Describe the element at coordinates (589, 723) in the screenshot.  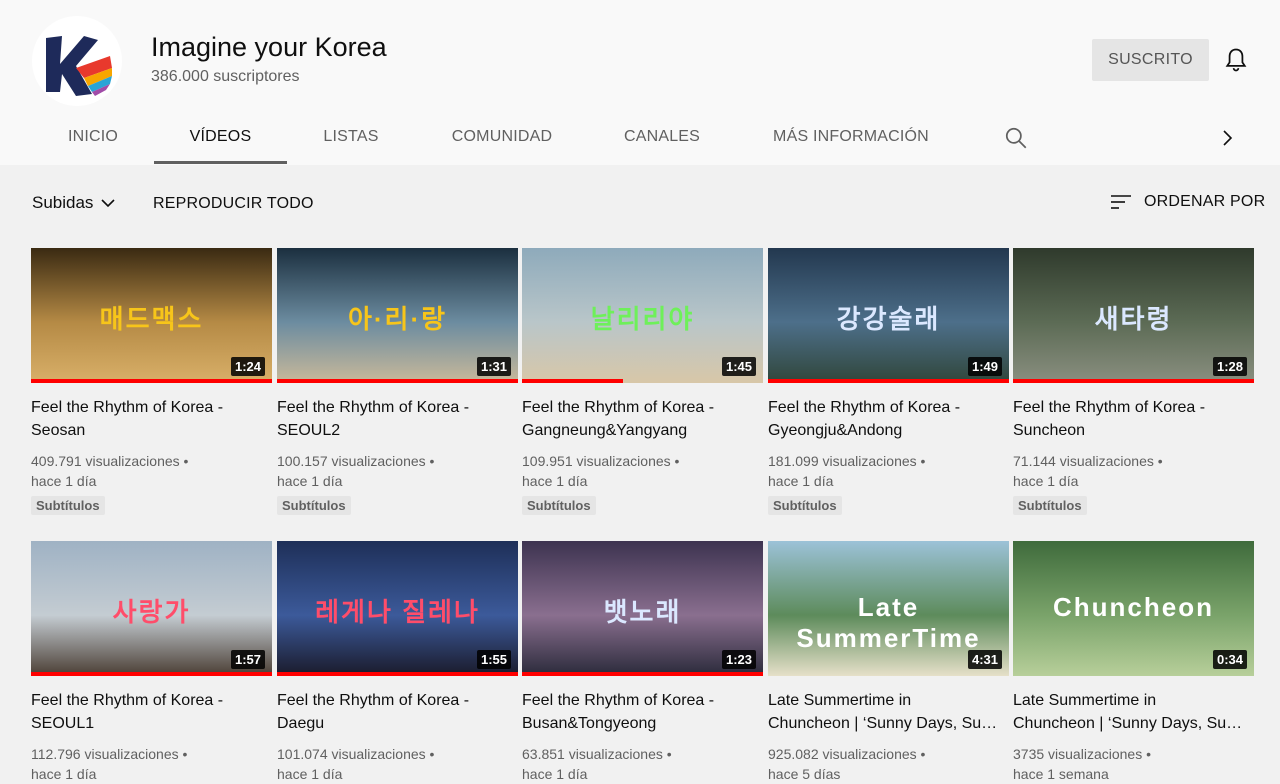
I see `video-title-line2: Busan&Tongyeong` at that location.